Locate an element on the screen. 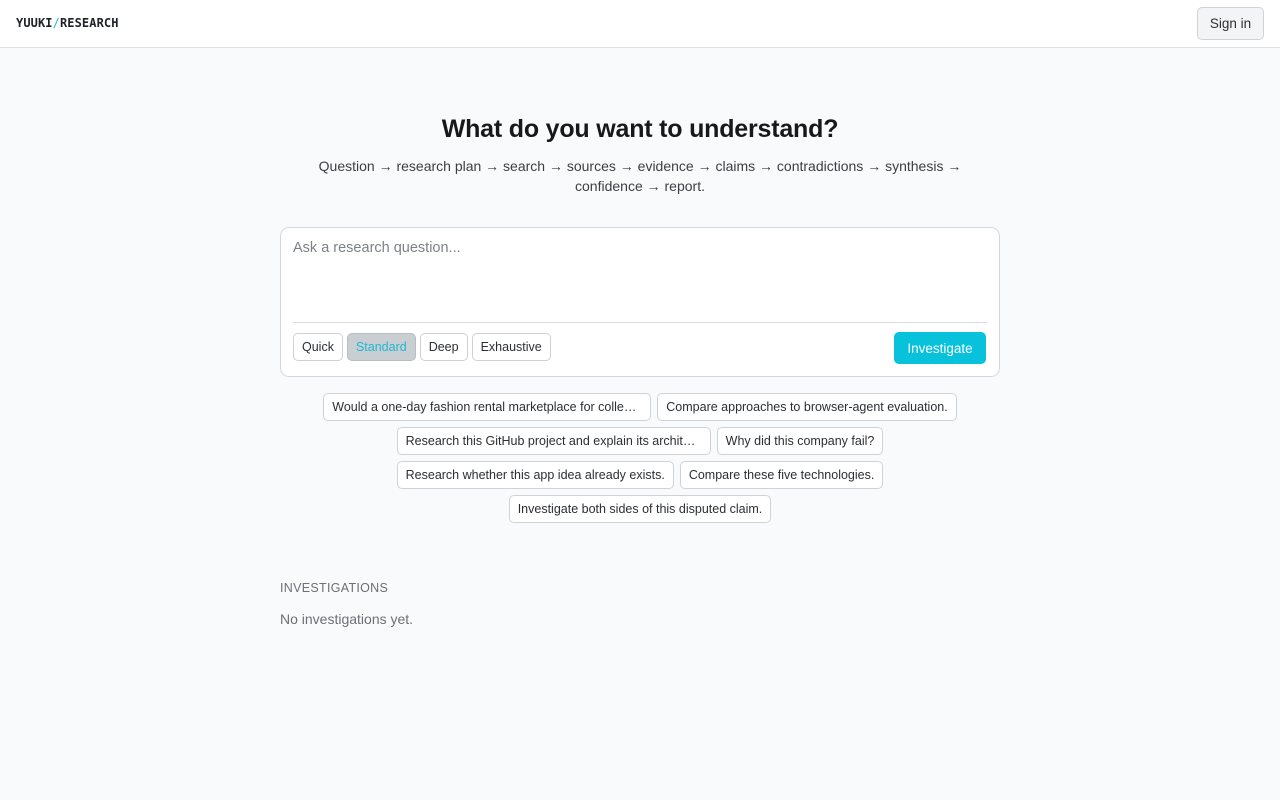 This screenshot has width=1280, height=800. depth-selector: Quick Standard Deep Exhaustive is located at coordinates (422, 347).